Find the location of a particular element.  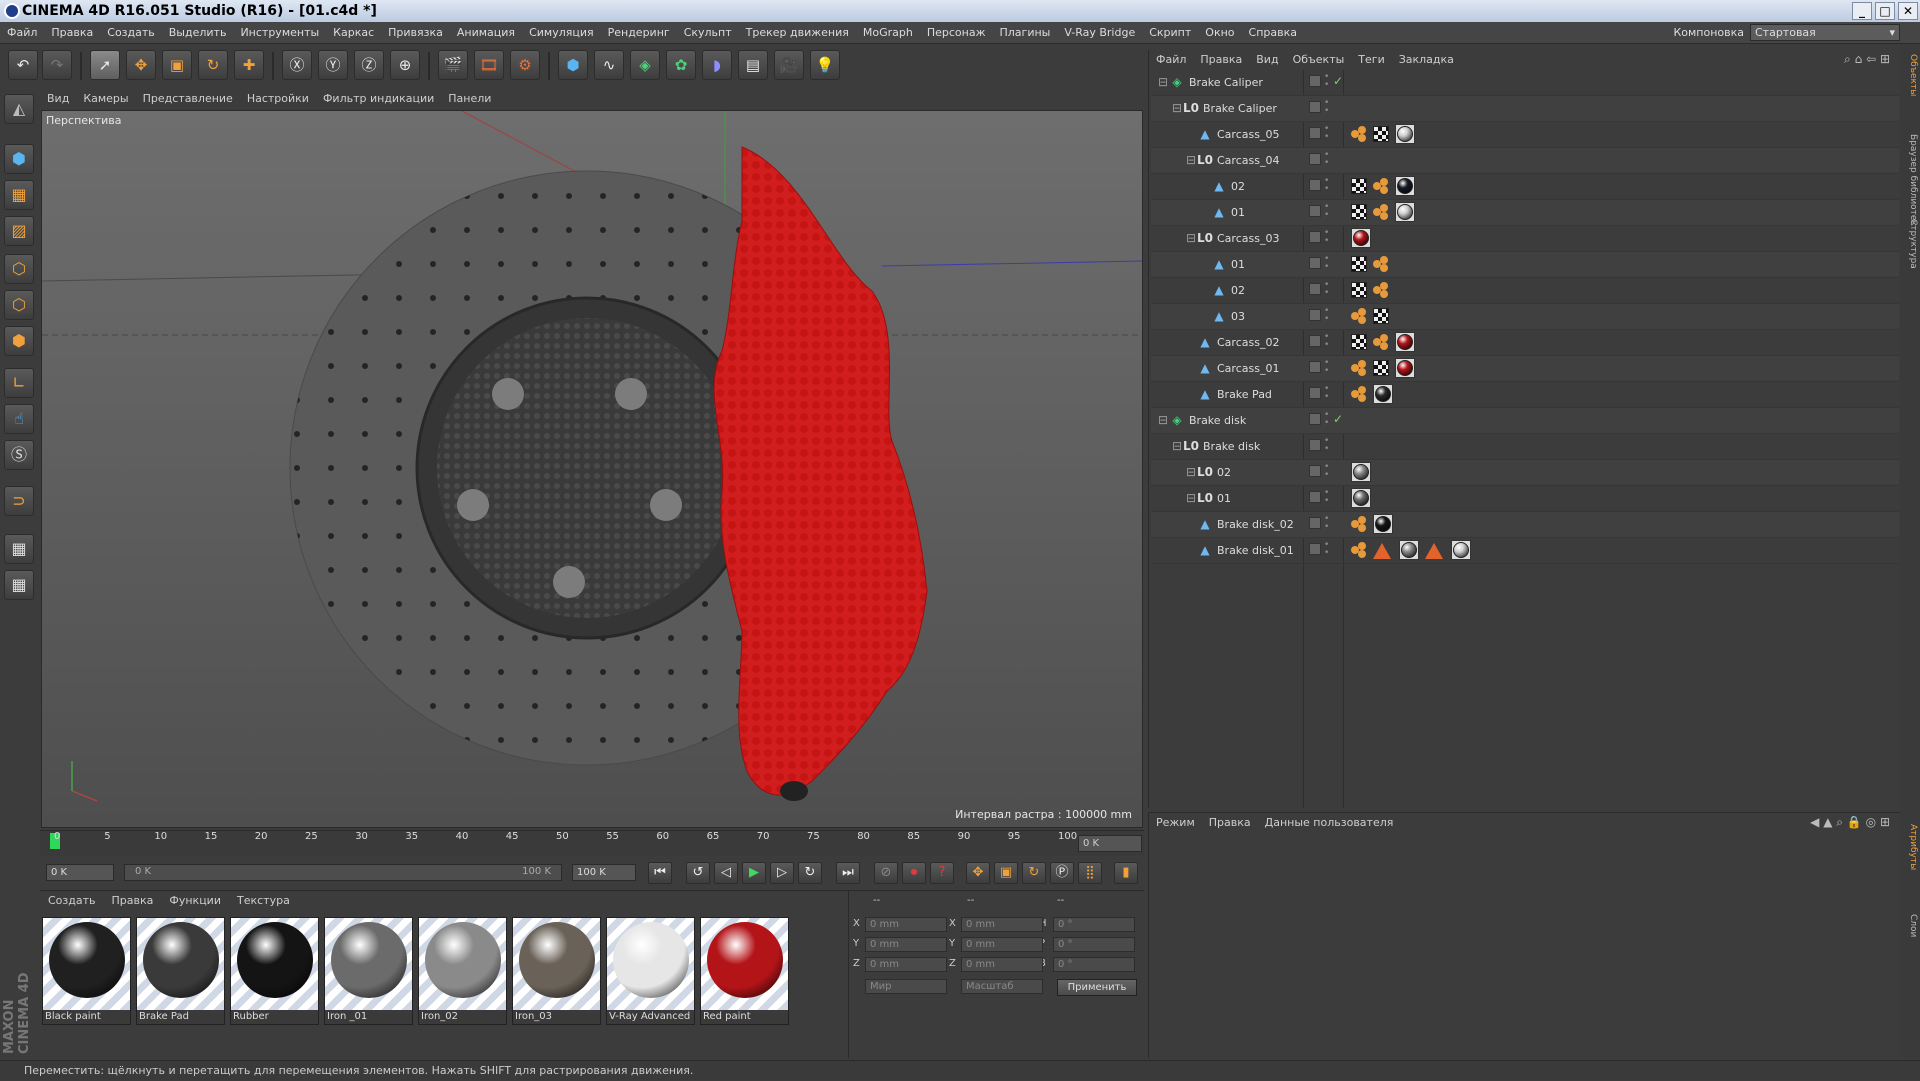

object-row: ⊟ L0 Brake disk • • is located at coordinates (1525, 447).